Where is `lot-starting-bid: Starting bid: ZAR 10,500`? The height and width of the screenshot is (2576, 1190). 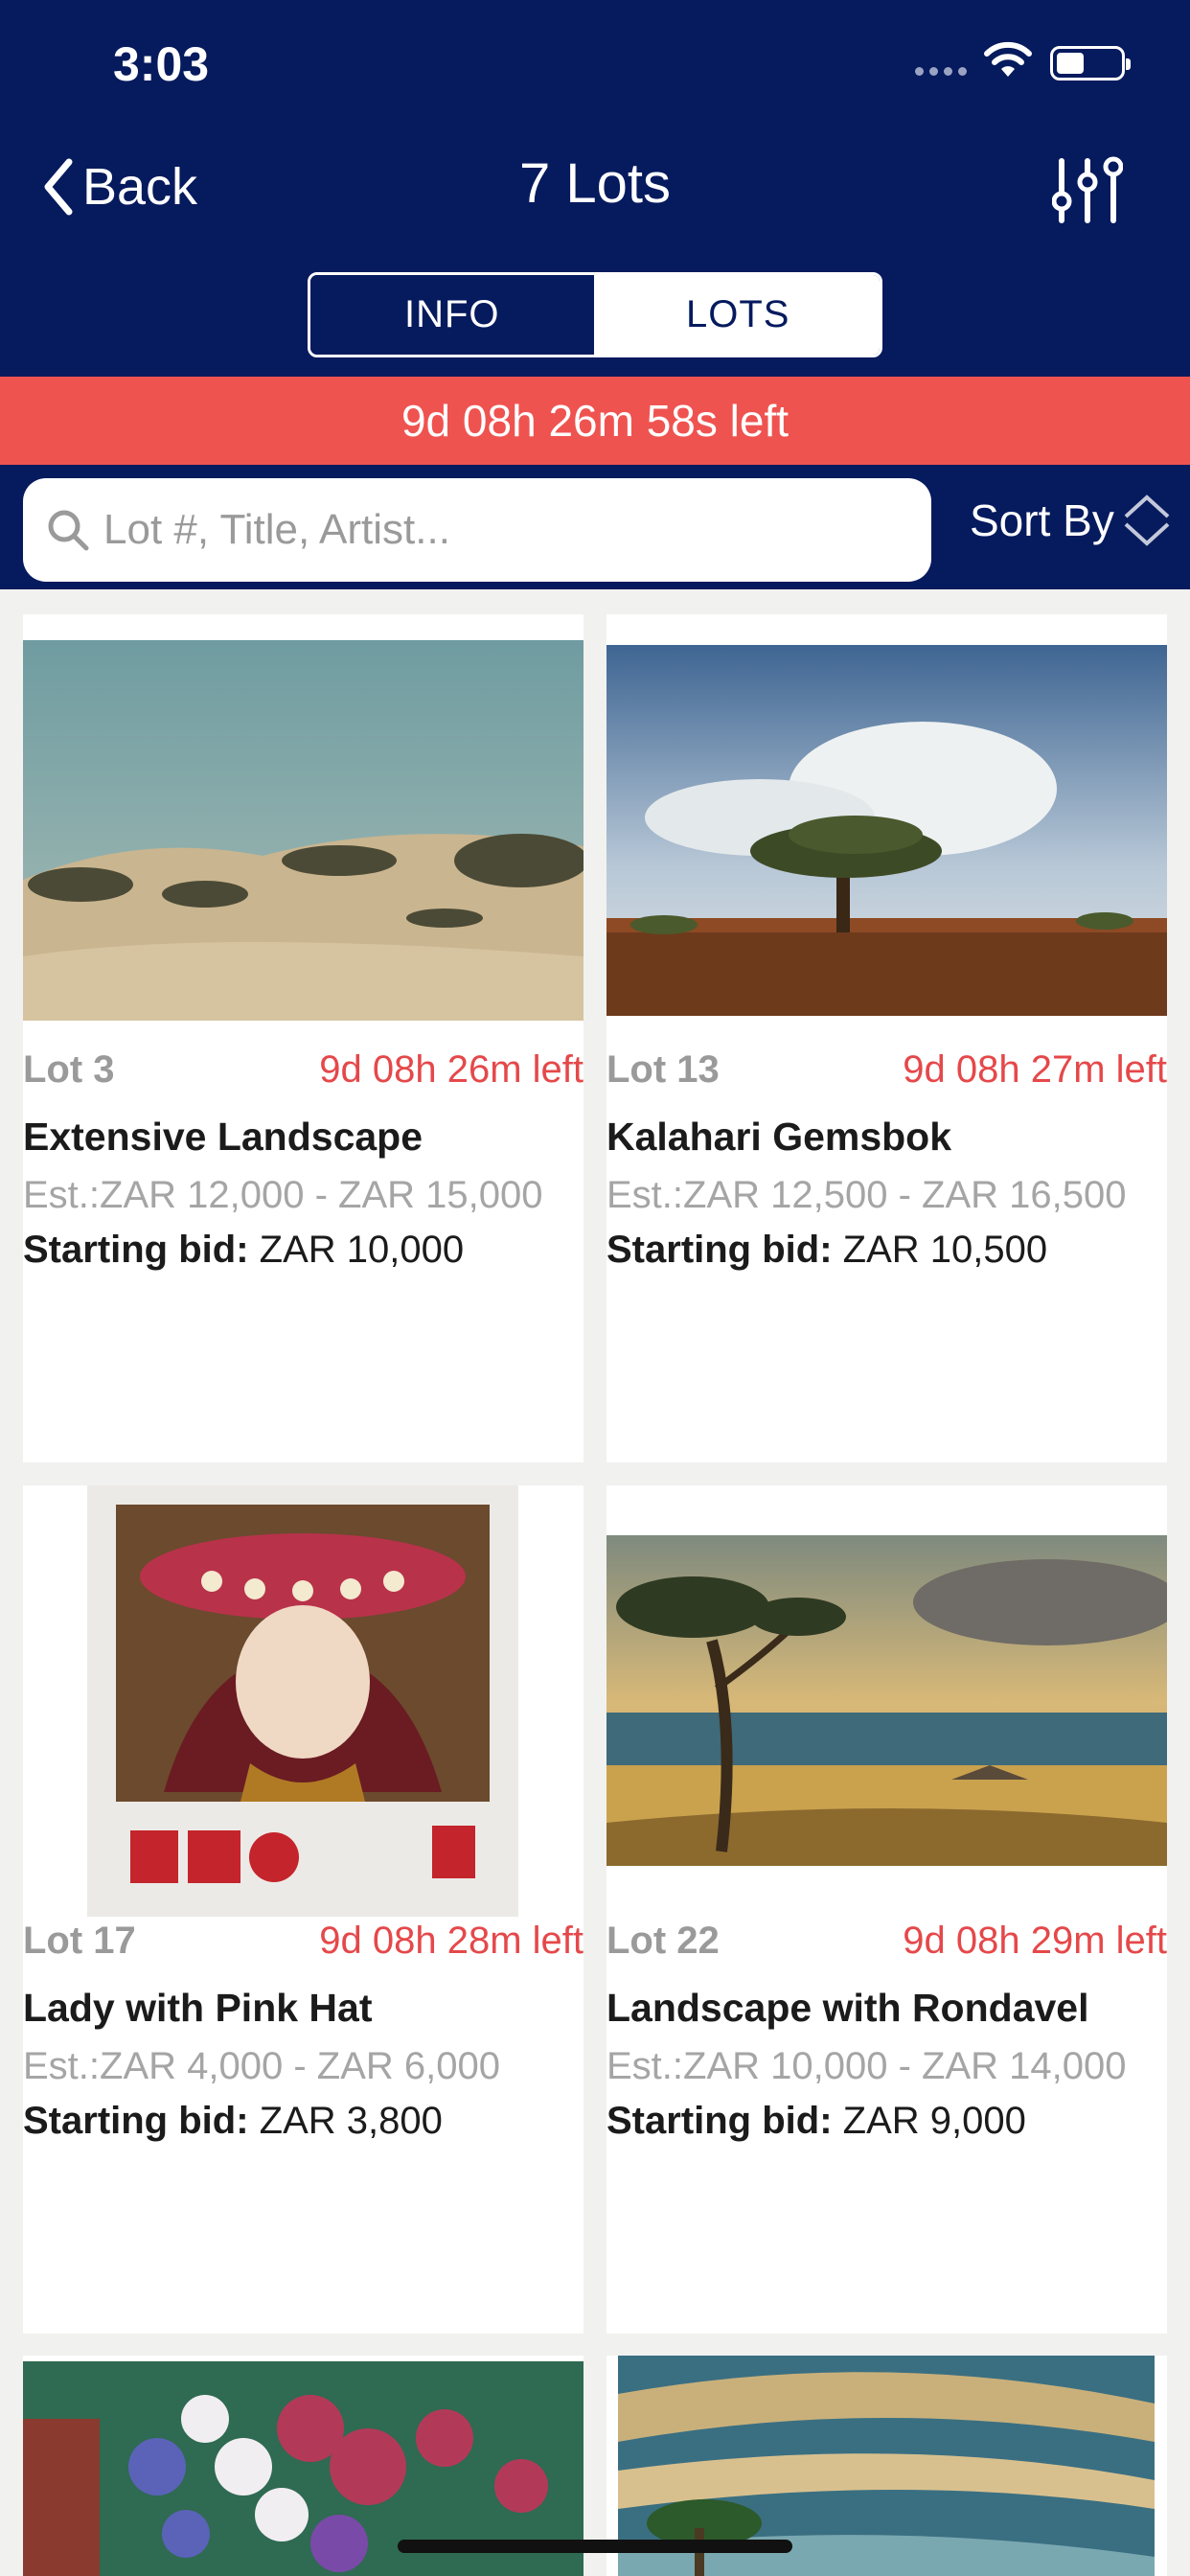
lot-starting-bid: Starting bid: ZAR 10,500 is located at coordinates (826, 1250).